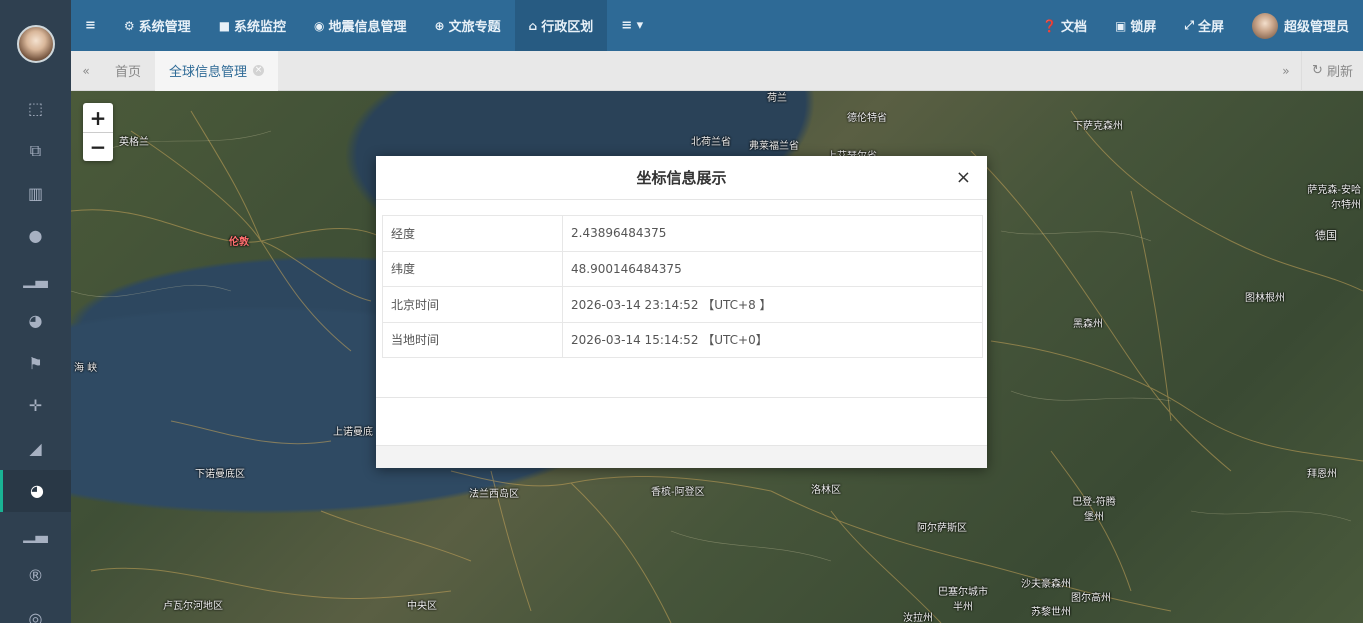 This screenshot has width=1363, height=623. Describe the element at coordinates (1316, 27) in the screenshot. I see `user-name: 超级管理员` at that location.